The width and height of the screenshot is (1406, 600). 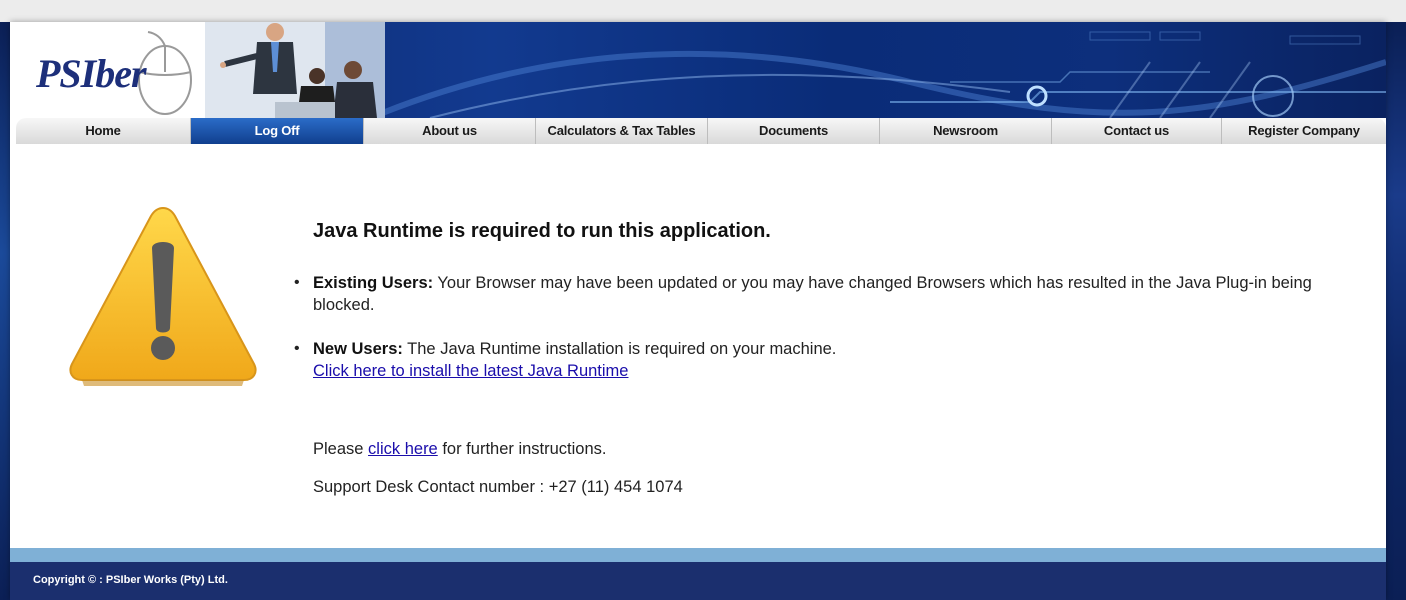 I want to click on banner-people-image, so click(x=295, y=70).